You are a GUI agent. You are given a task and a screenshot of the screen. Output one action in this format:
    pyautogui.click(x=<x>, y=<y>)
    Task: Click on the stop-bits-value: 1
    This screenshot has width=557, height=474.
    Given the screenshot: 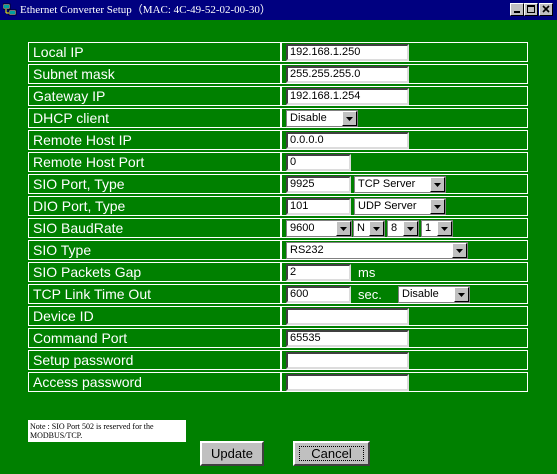 What is the action you would take?
    pyautogui.click(x=428, y=228)
    